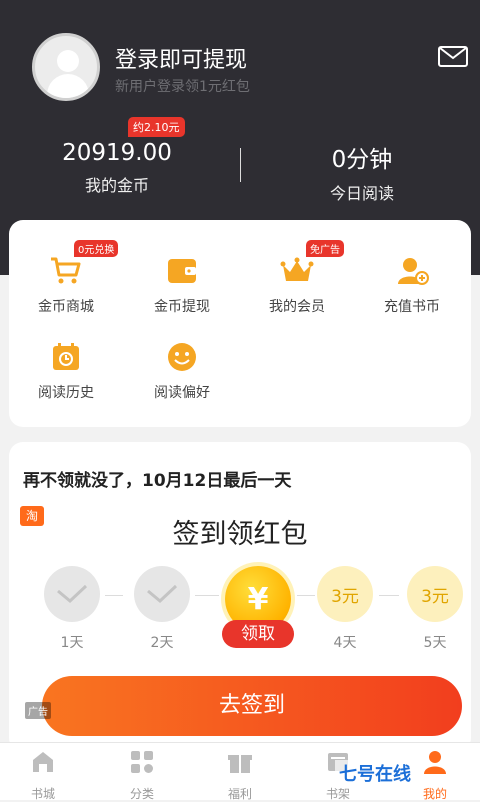  What do you see at coordinates (239, 794) in the screenshot?
I see `tab-label: 福利` at bounding box center [239, 794].